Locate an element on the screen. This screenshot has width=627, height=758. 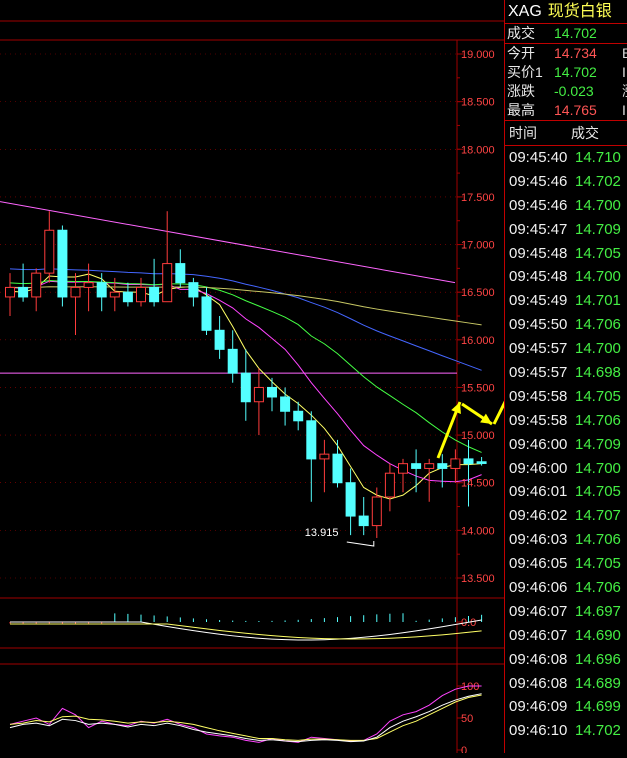
tick-row: 09:45:50 14.706 is located at coordinates (566, 325).